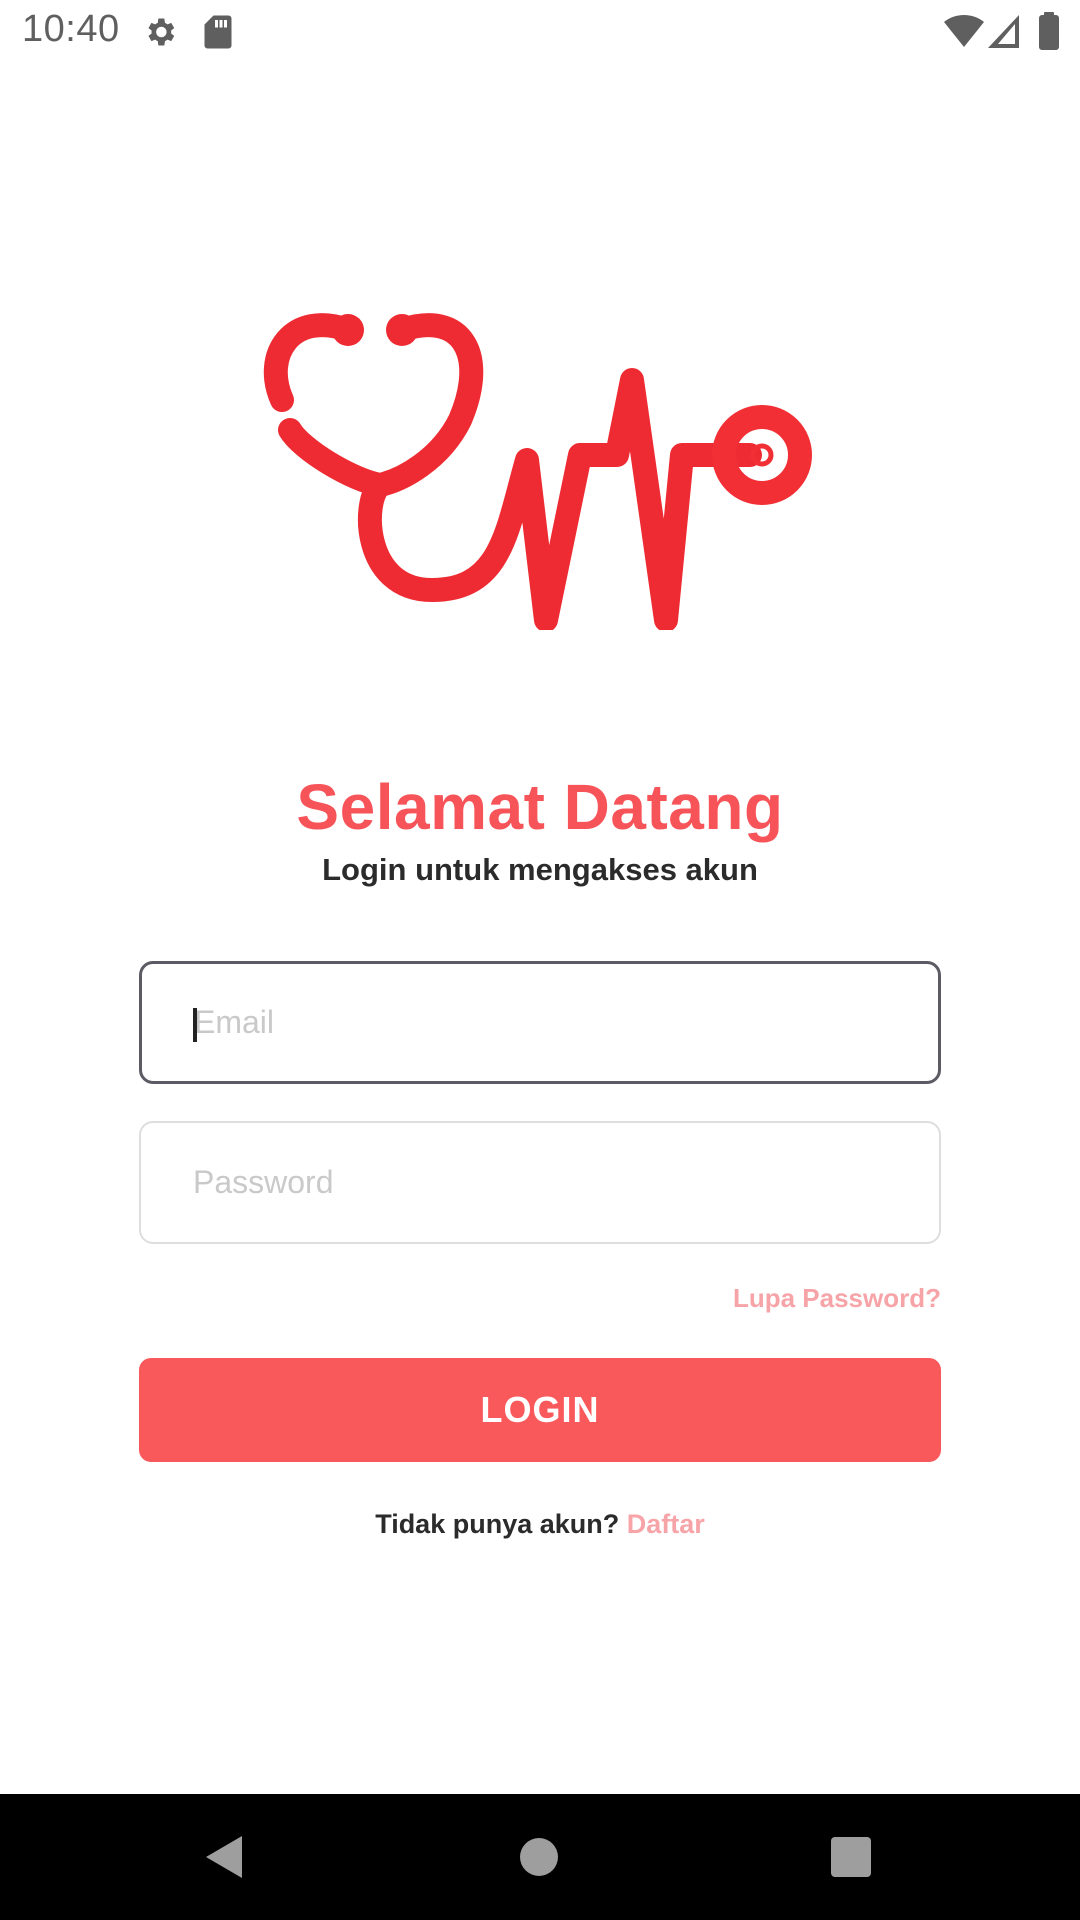 This screenshot has width=1080, height=1920. Describe the element at coordinates (225, 1857) in the screenshot. I see `back-icon` at that location.